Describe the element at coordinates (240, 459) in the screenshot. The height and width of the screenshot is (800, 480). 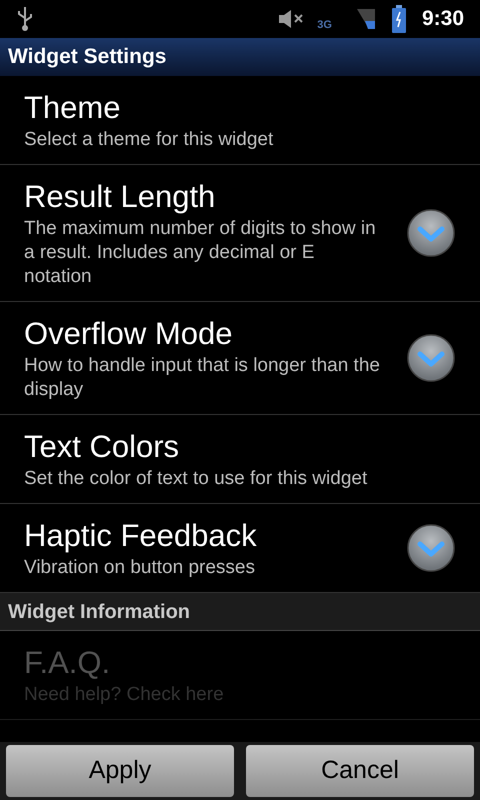
I see `preference-item: Text Colors Set the color of text to use for this widget` at that location.